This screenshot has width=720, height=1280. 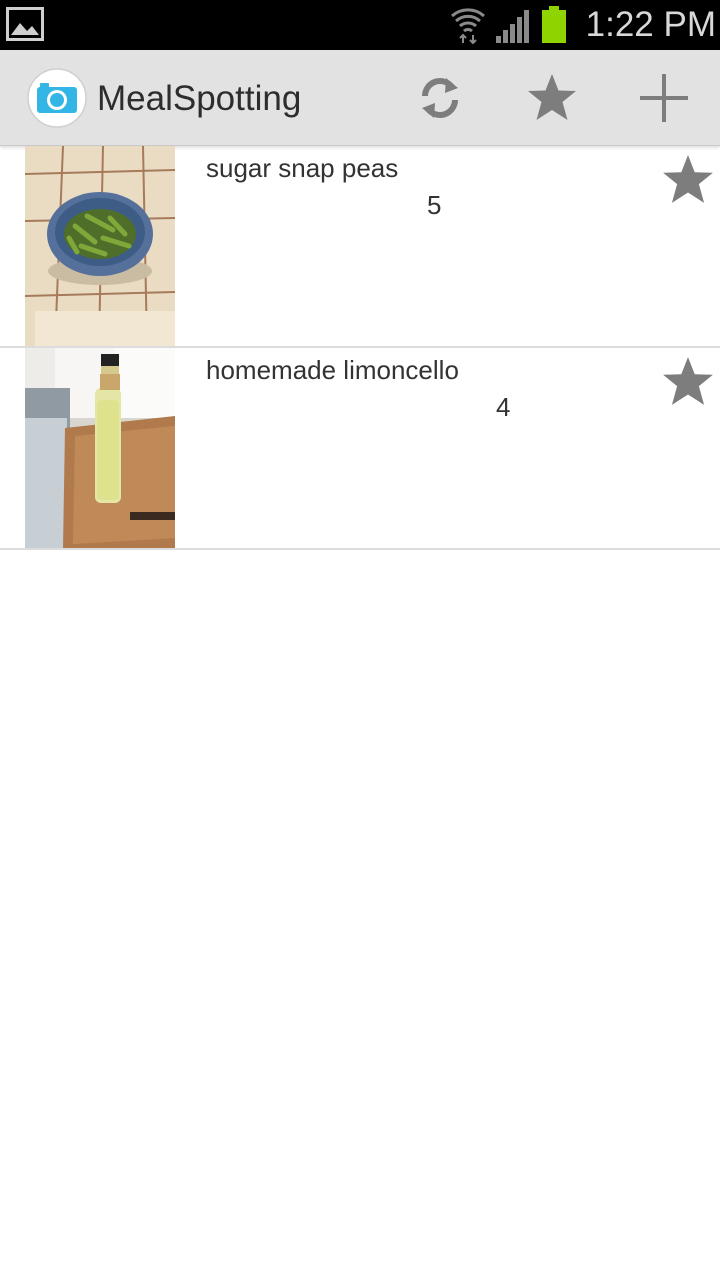 What do you see at coordinates (25, 24) in the screenshot?
I see `gallery-icon` at bounding box center [25, 24].